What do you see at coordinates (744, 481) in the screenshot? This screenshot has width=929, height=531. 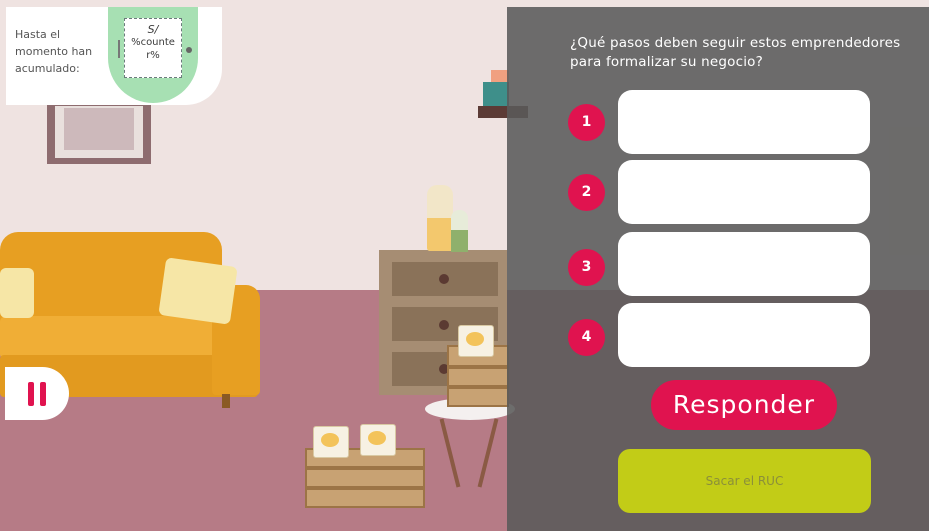 I see `option-sacar-ruc: Sacar el RUC` at bounding box center [744, 481].